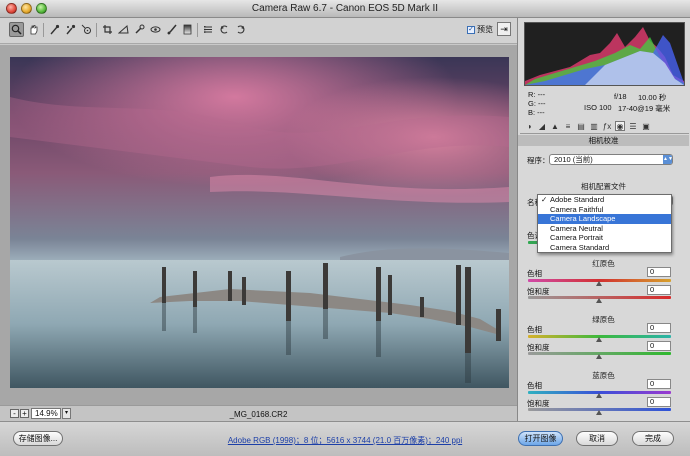  Describe the element at coordinates (604, 238) in the screenshot. I see `profile-option: Camera Portrait` at that location.